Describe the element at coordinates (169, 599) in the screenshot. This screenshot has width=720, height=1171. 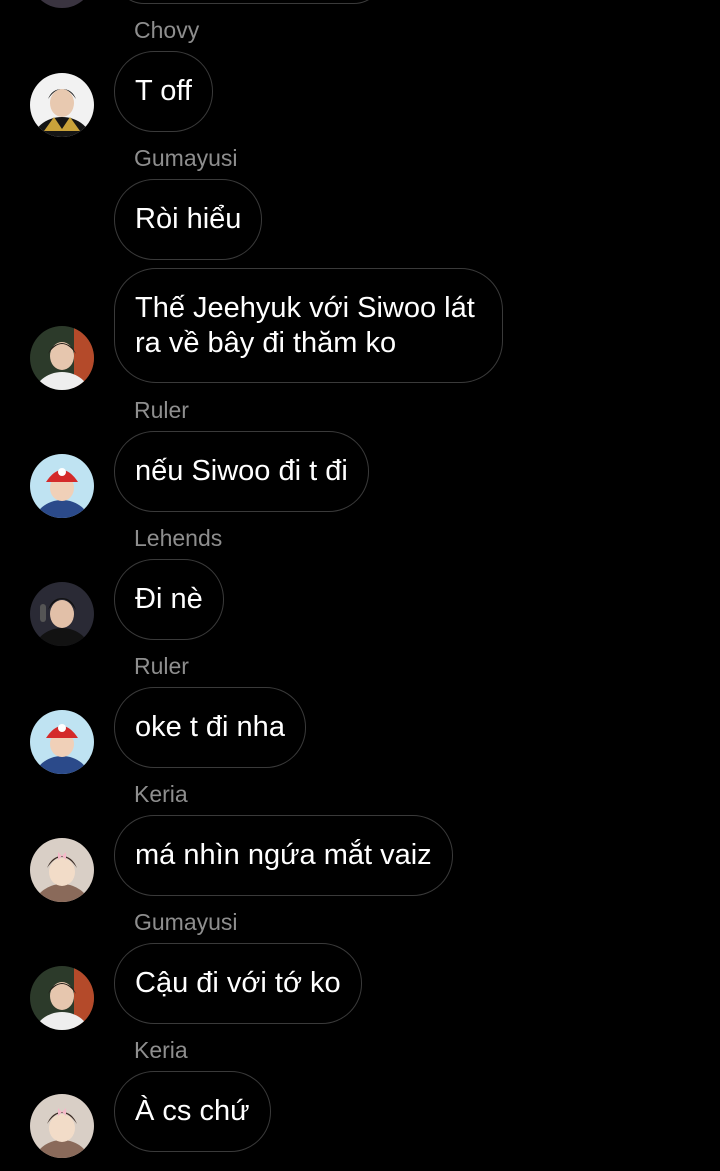
I see `message-bubble: Đi nè` at that location.